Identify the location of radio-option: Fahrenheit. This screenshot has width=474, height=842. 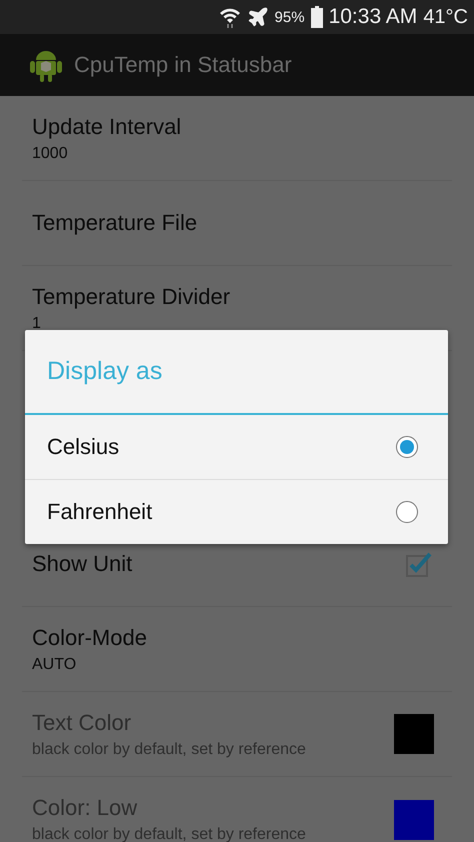
(236, 511).